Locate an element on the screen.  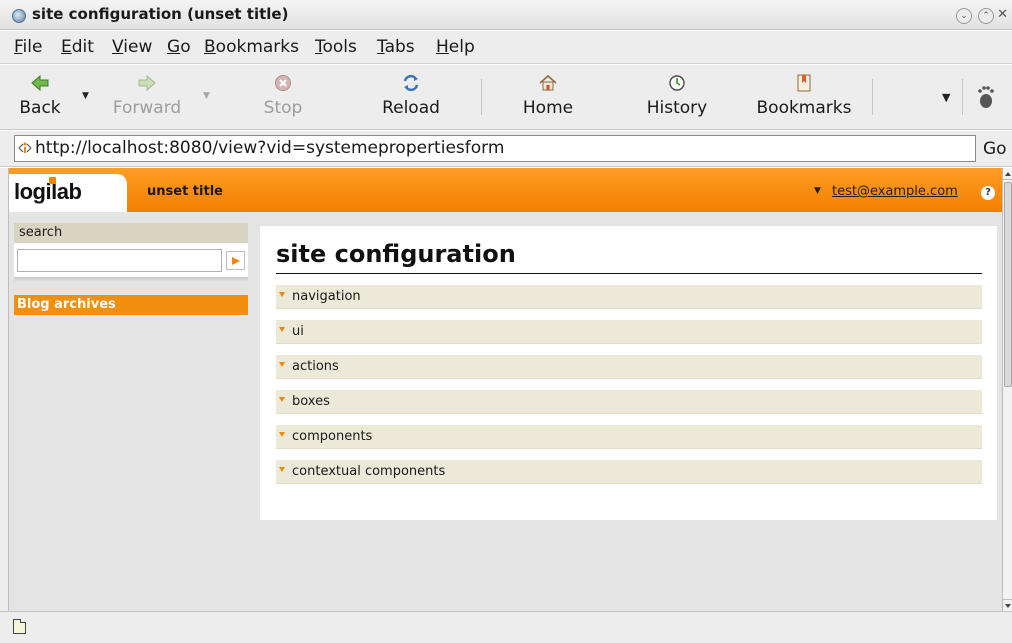
vertical-scrollbar is located at coordinates (1007, 389).